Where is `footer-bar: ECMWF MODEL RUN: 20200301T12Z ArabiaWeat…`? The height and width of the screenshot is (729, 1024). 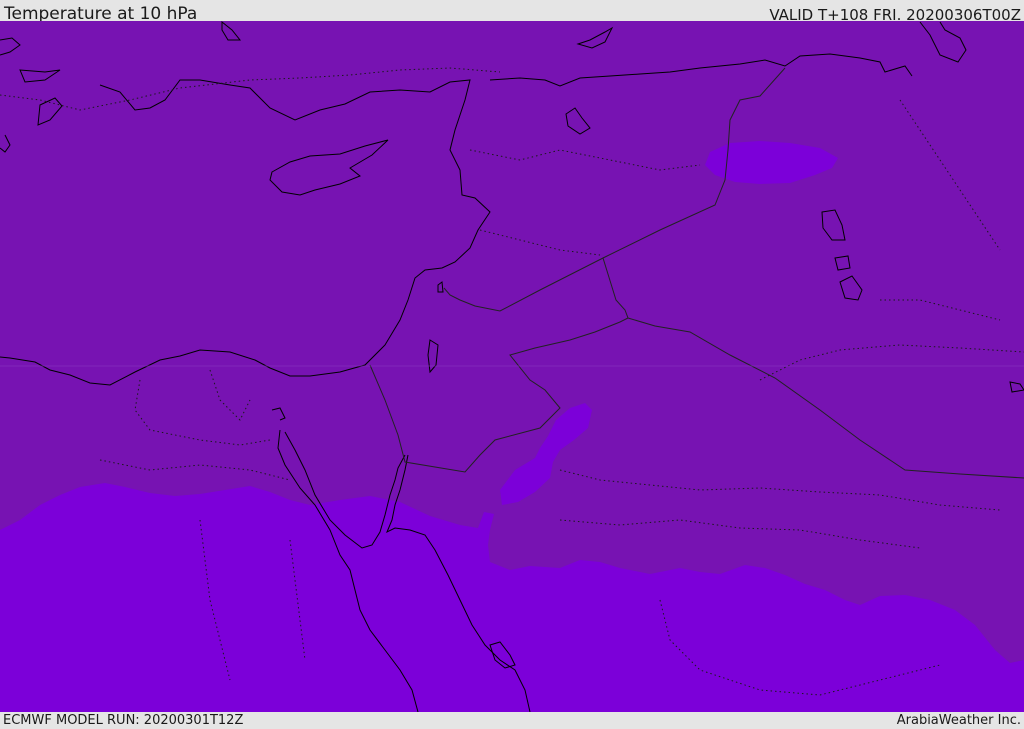
footer-bar: ECMWF MODEL RUN: 20200301T12Z ArabiaWeat… is located at coordinates (512, 720).